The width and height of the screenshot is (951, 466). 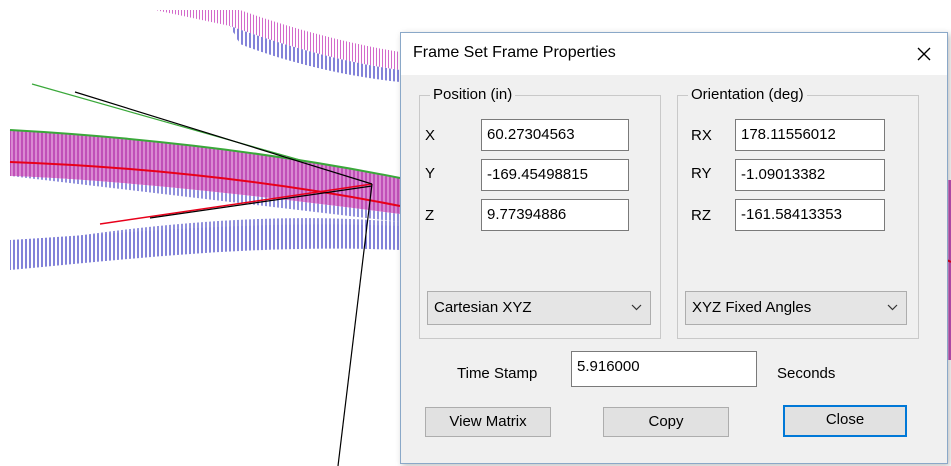 What do you see at coordinates (701, 173) in the screenshot?
I see `ry-label: RY` at bounding box center [701, 173].